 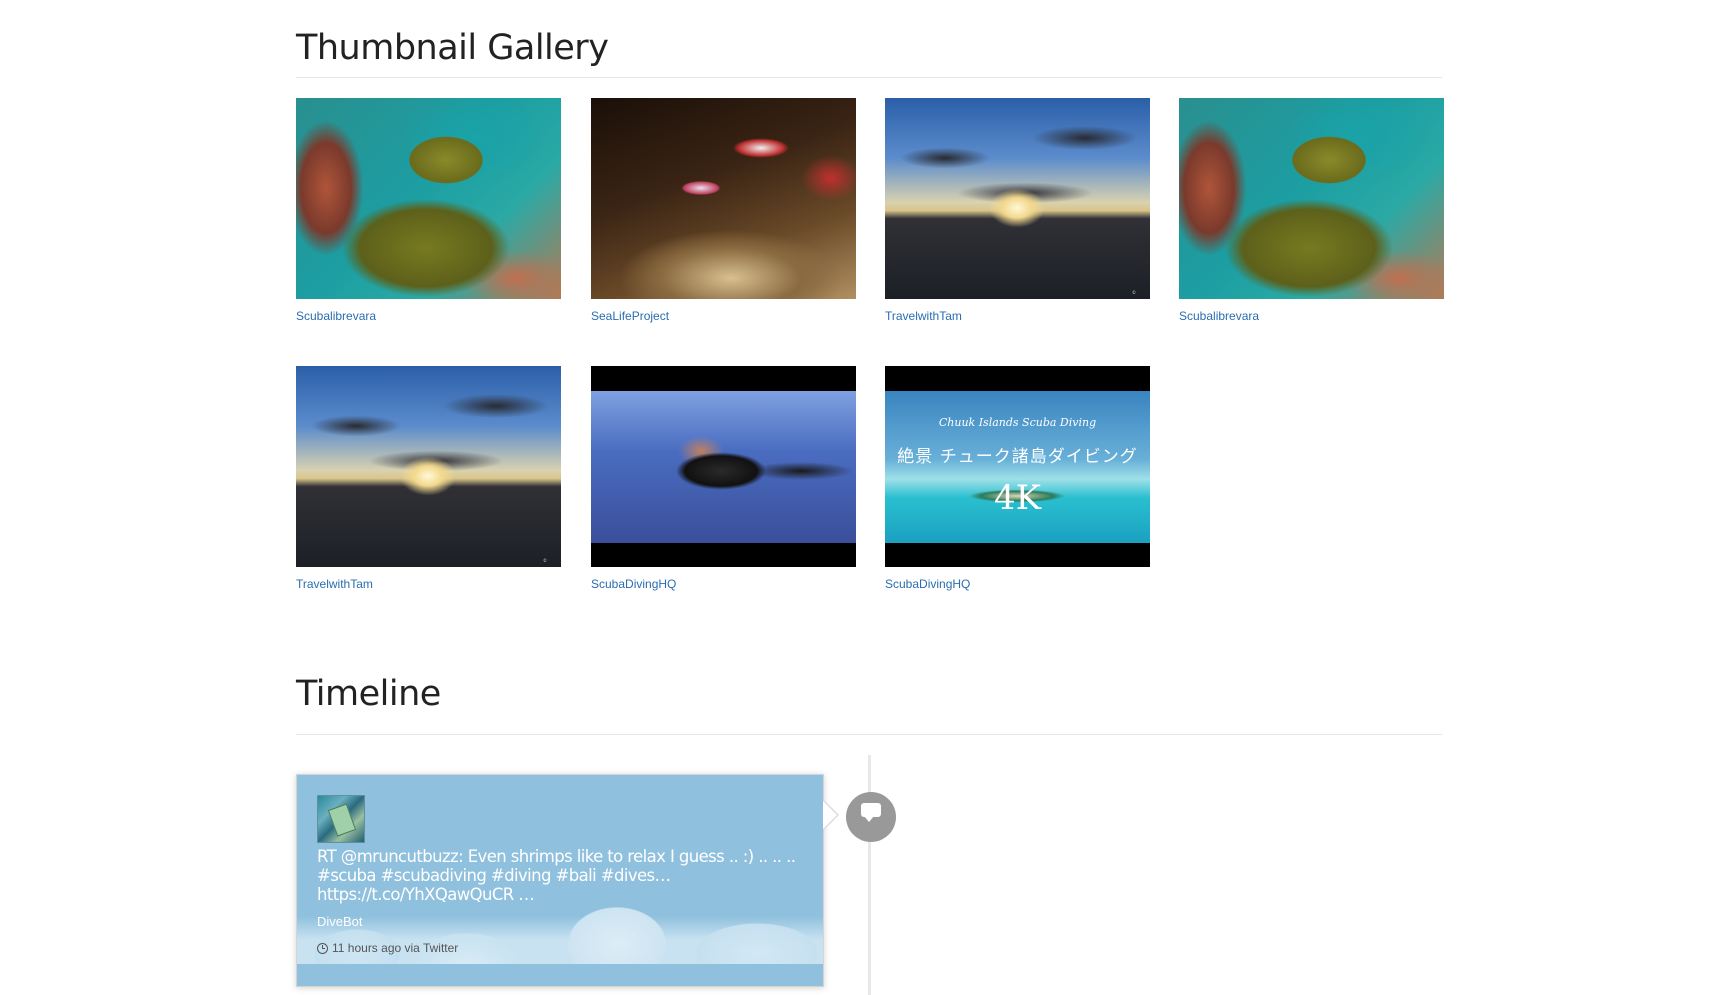 I want to click on tweet-meta: 11 hours ago via Twitter, so click(x=562, y=948).